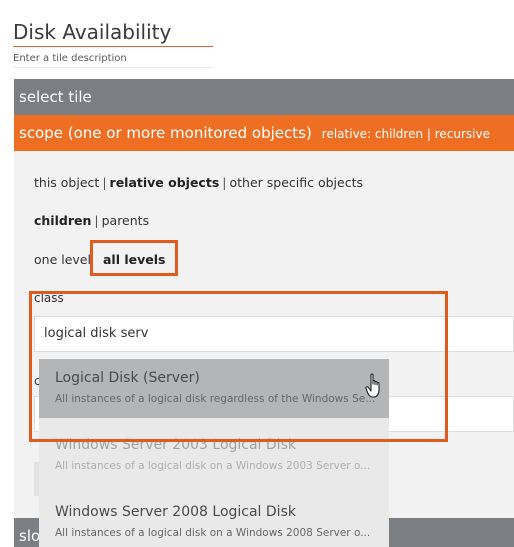 The image size is (514, 547). Describe the element at coordinates (66, 182) in the screenshot. I see `option-this-object: this object` at that location.